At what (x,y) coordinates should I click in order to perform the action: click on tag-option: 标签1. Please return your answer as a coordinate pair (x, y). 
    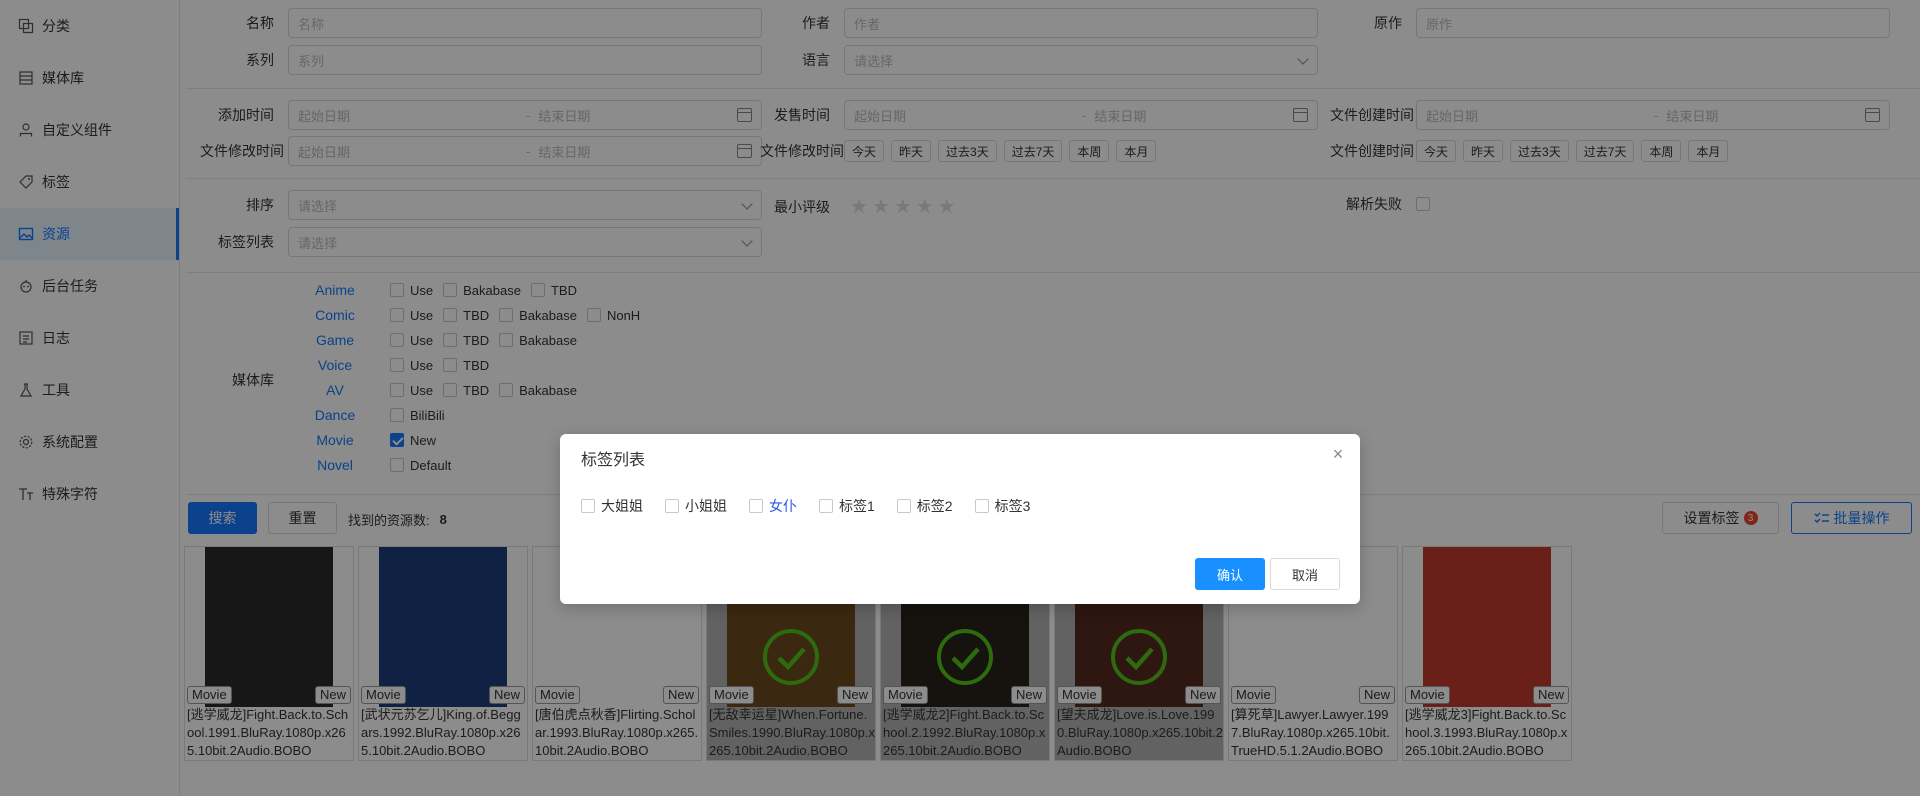
    Looking at the image, I should click on (847, 506).